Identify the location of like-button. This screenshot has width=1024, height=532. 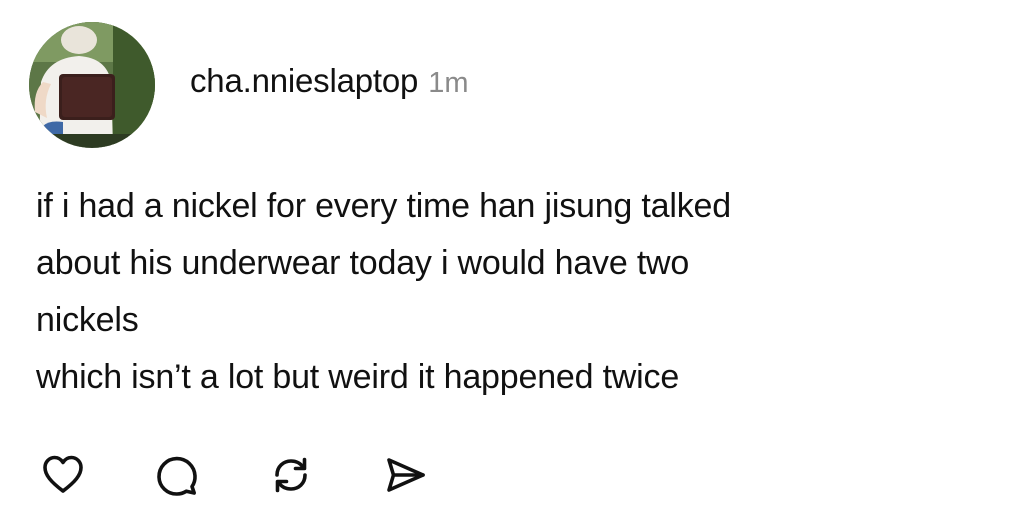
(63, 475).